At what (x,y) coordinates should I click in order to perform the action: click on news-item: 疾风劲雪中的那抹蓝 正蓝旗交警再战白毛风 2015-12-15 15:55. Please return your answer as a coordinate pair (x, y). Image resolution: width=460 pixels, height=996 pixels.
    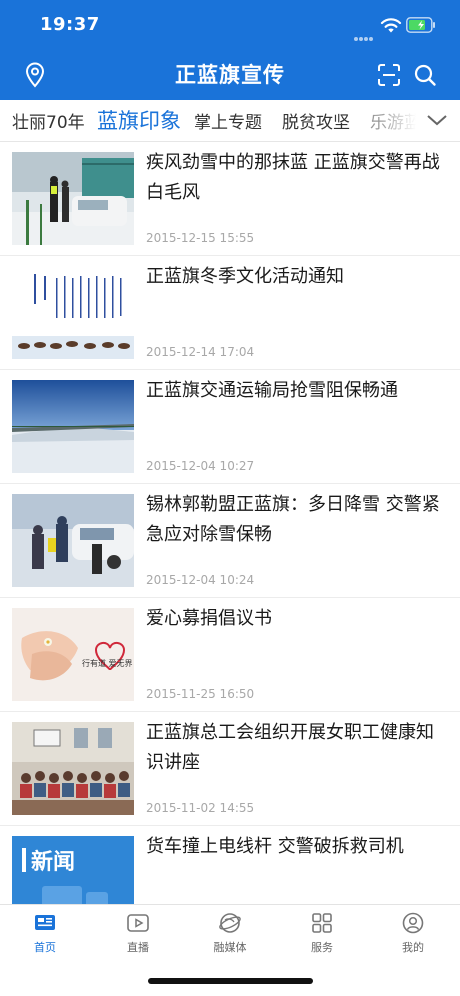
    Looking at the image, I should click on (230, 199).